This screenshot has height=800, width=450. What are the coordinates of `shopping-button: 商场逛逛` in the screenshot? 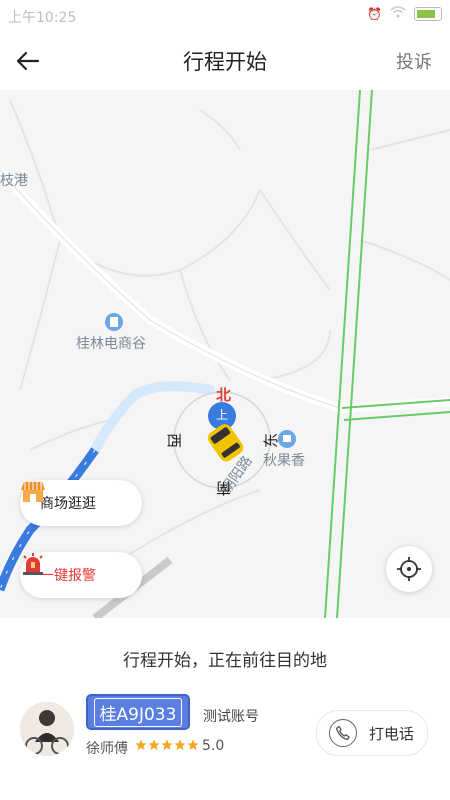 It's located at (81, 503).